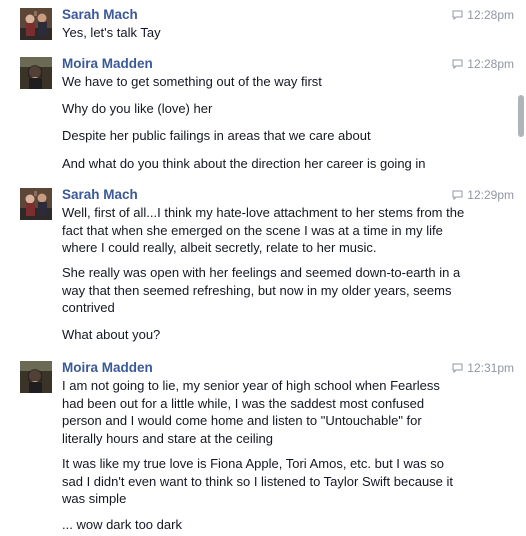  What do you see at coordinates (521, 268) in the screenshot?
I see `scrollbar-track` at bounding box center [521, 268].